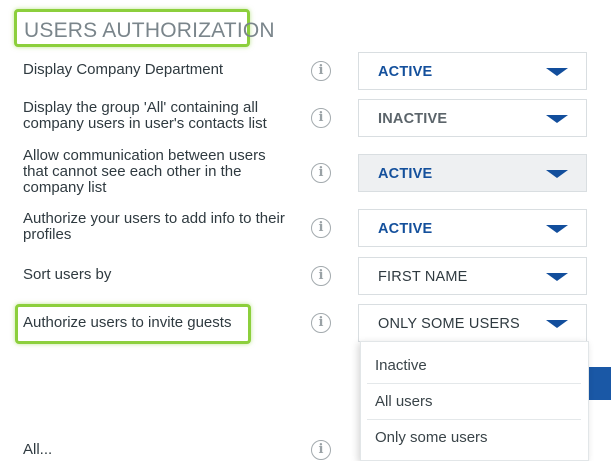  I want to click on select-value: ONLY SOME USERS, so click(449, 324).